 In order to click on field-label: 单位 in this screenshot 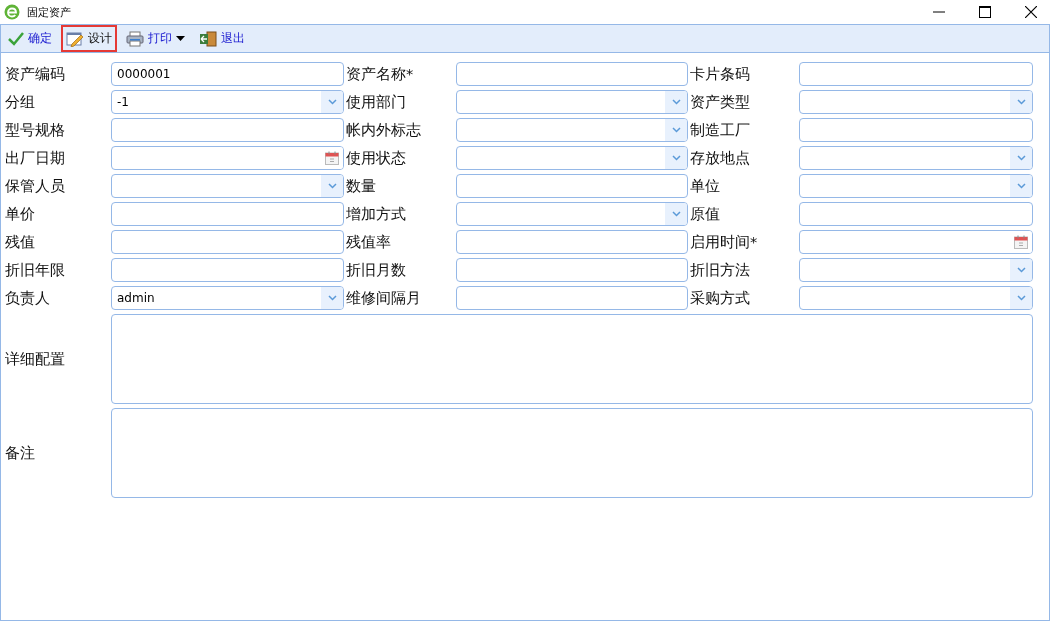, I will do `click(705, 186)`.